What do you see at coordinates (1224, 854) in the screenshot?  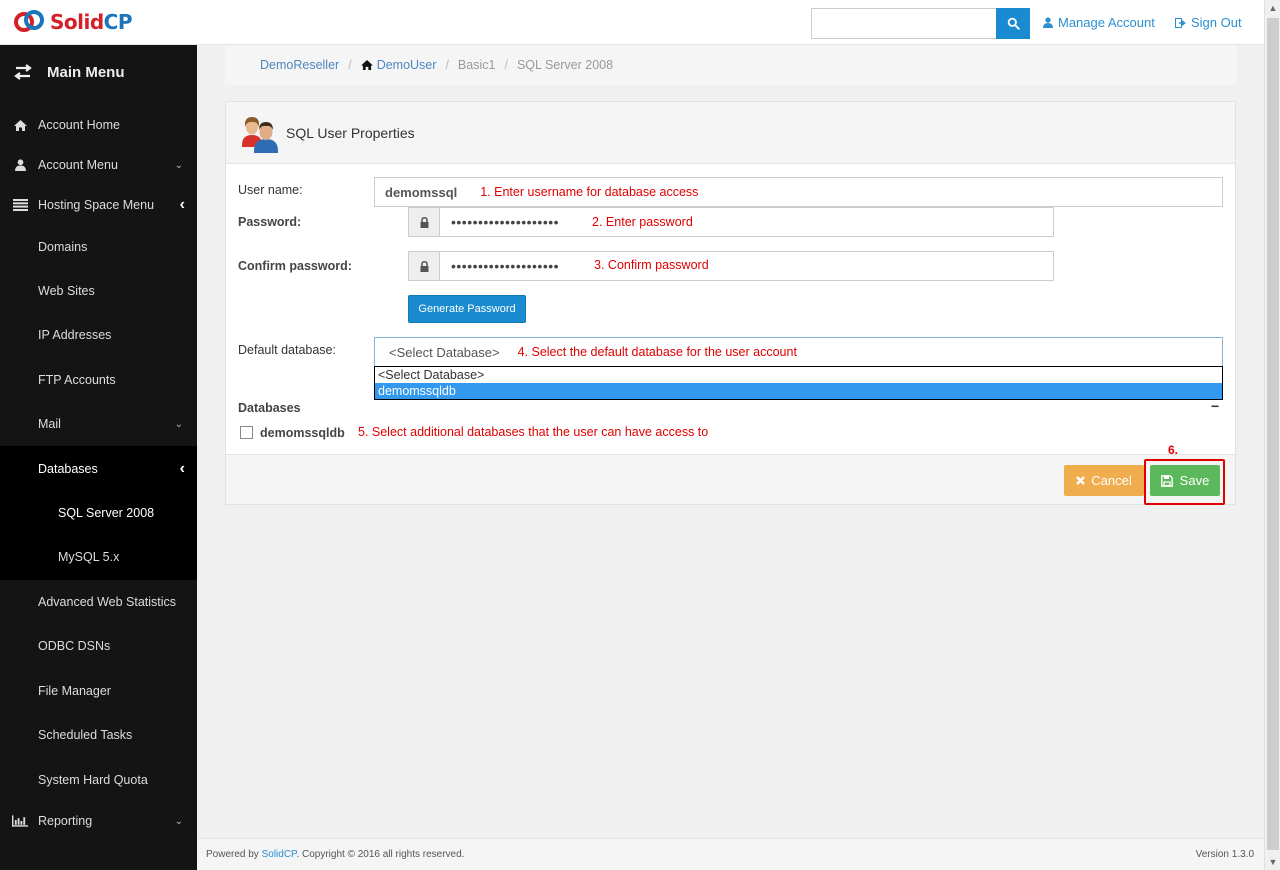 I see `version-text: Version 1.3.0` at bounding box center [1224, 854].